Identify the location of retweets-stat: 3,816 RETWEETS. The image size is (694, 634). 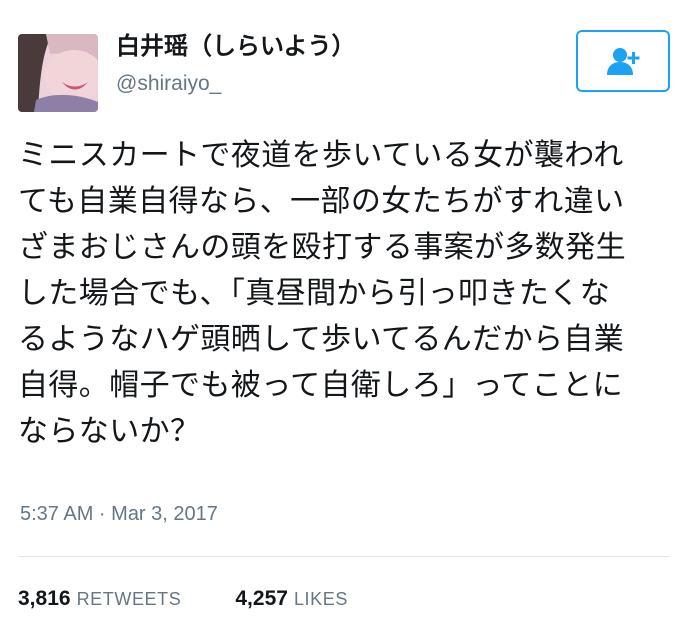
(99, 599).